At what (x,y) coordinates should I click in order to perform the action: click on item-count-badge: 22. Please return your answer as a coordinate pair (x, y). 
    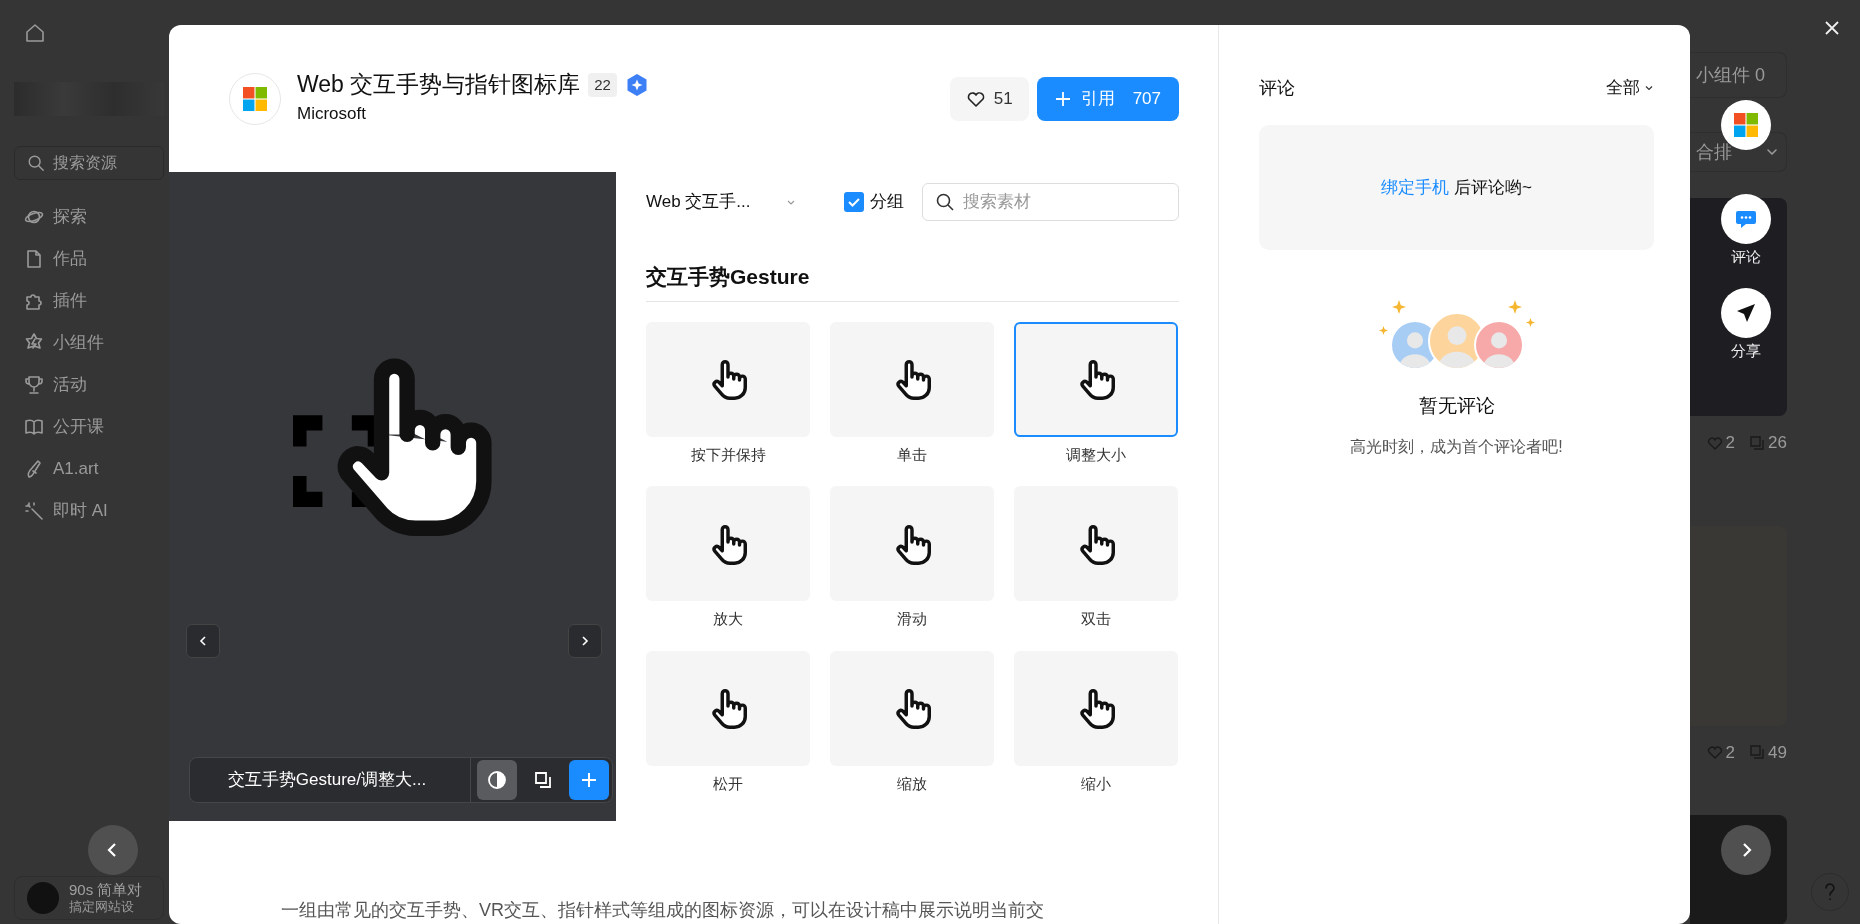
    Looking at the image, I should click on (602, 84).